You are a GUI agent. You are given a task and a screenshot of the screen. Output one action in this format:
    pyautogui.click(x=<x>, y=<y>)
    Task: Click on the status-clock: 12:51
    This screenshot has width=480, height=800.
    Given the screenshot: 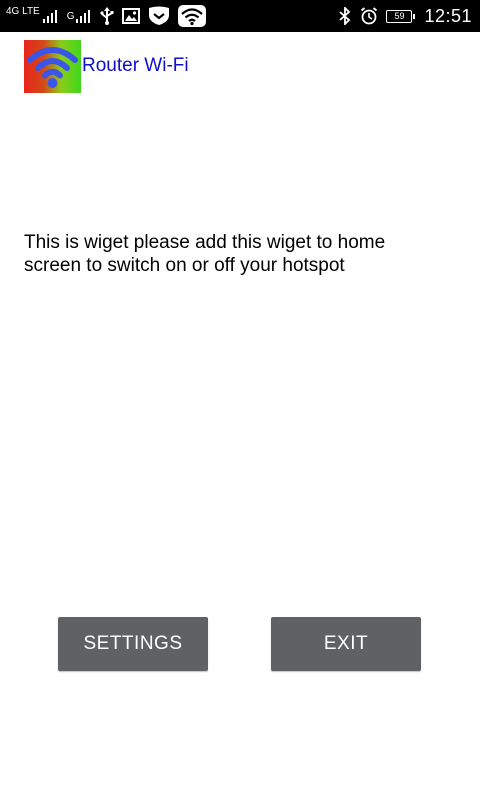 What is the action you would take?
    pyautogui.click(x=448, y=15)
    